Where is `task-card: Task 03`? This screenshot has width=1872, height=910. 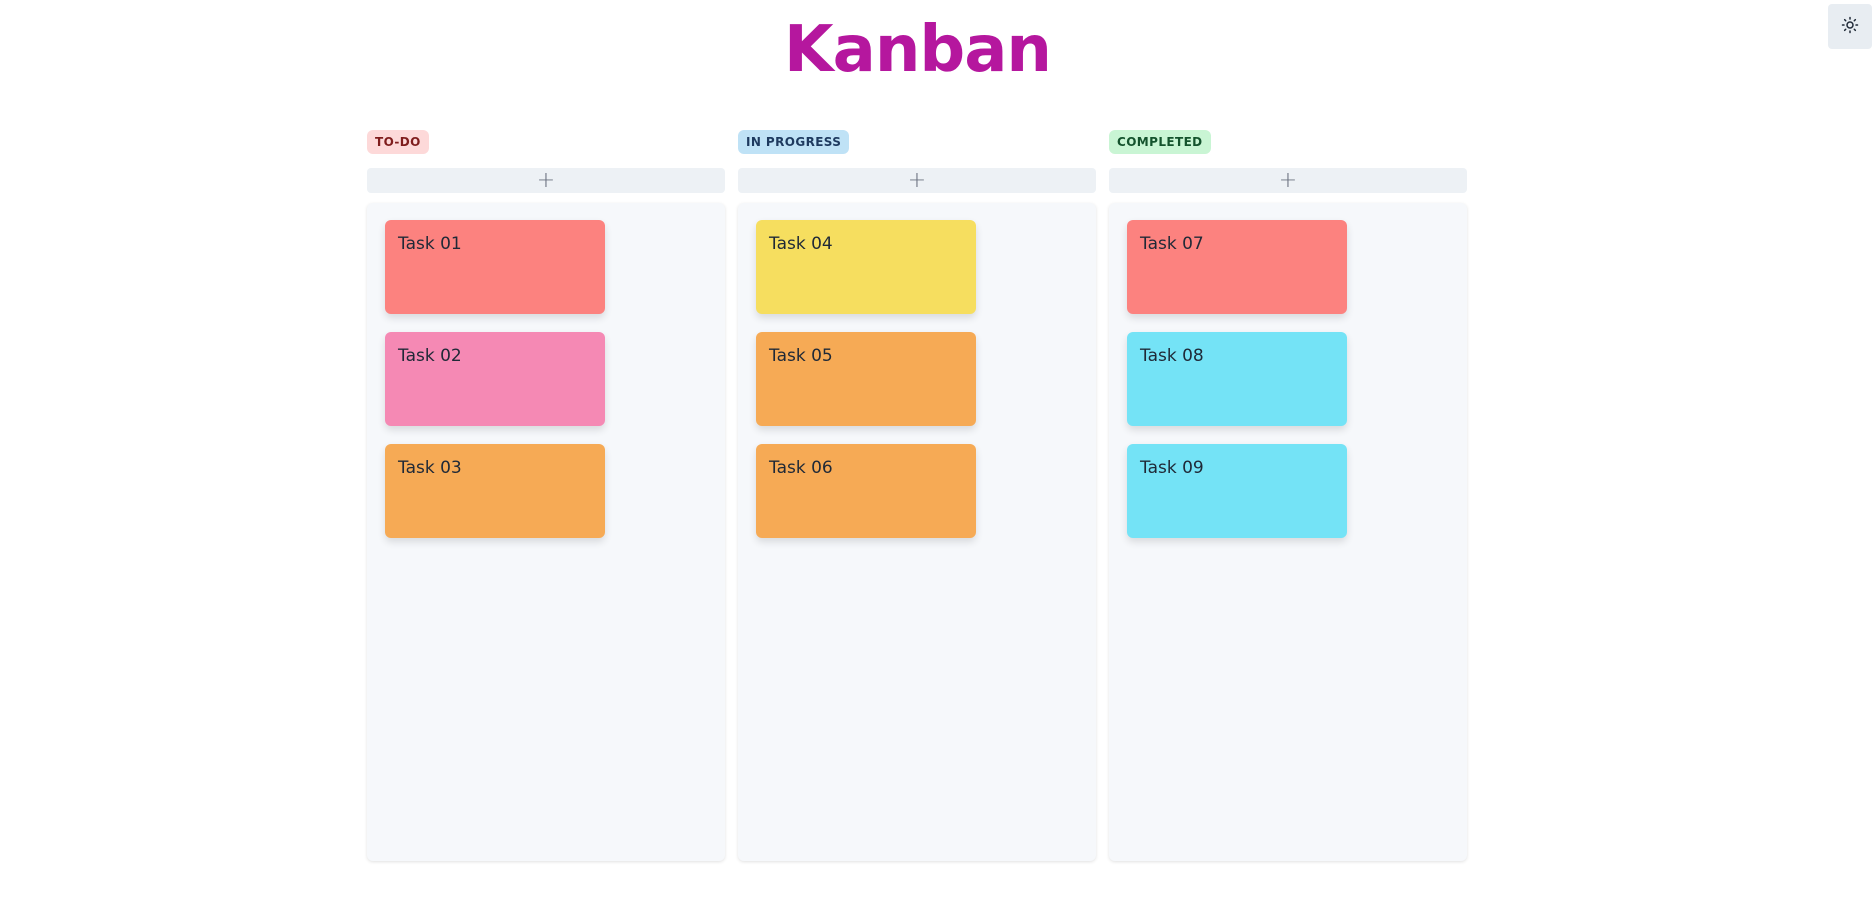 task-card: Task 03 is located at coordinates (495, 491).